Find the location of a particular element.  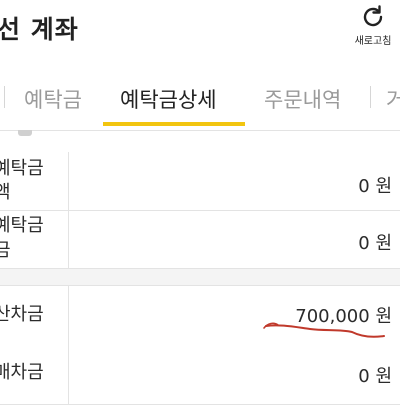

row-label-cell: 산차금 is located at coordinates (34, 315).